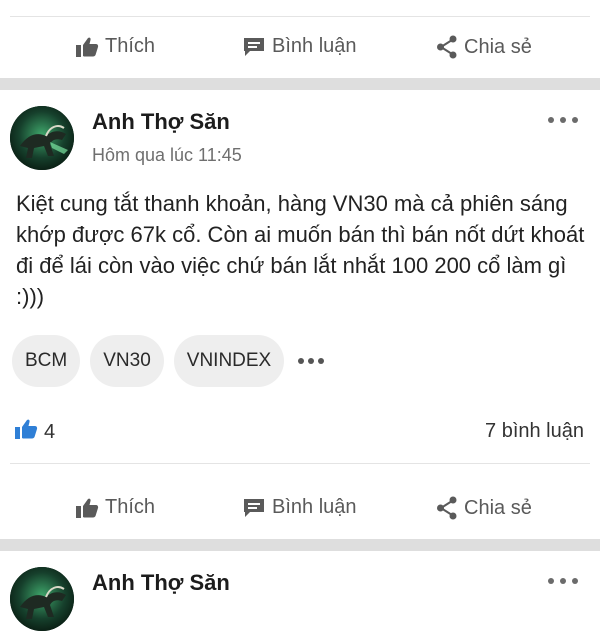 The width and height of the screenshot is (600, 641). Describe the element at coordinates (46, 361) in the screenshot. I see `tag-chip: BCM` at that location.